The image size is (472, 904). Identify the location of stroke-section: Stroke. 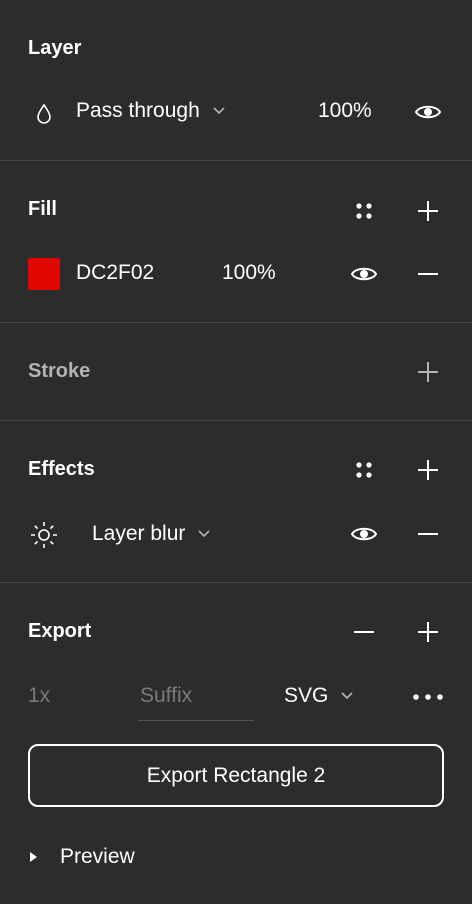
(236, 371).